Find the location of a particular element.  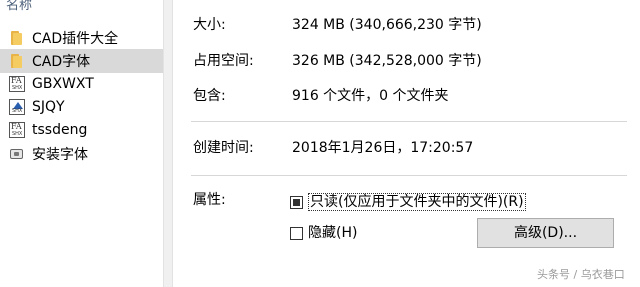

list-item: SHX SJQY is located at coordinates (81, 107).